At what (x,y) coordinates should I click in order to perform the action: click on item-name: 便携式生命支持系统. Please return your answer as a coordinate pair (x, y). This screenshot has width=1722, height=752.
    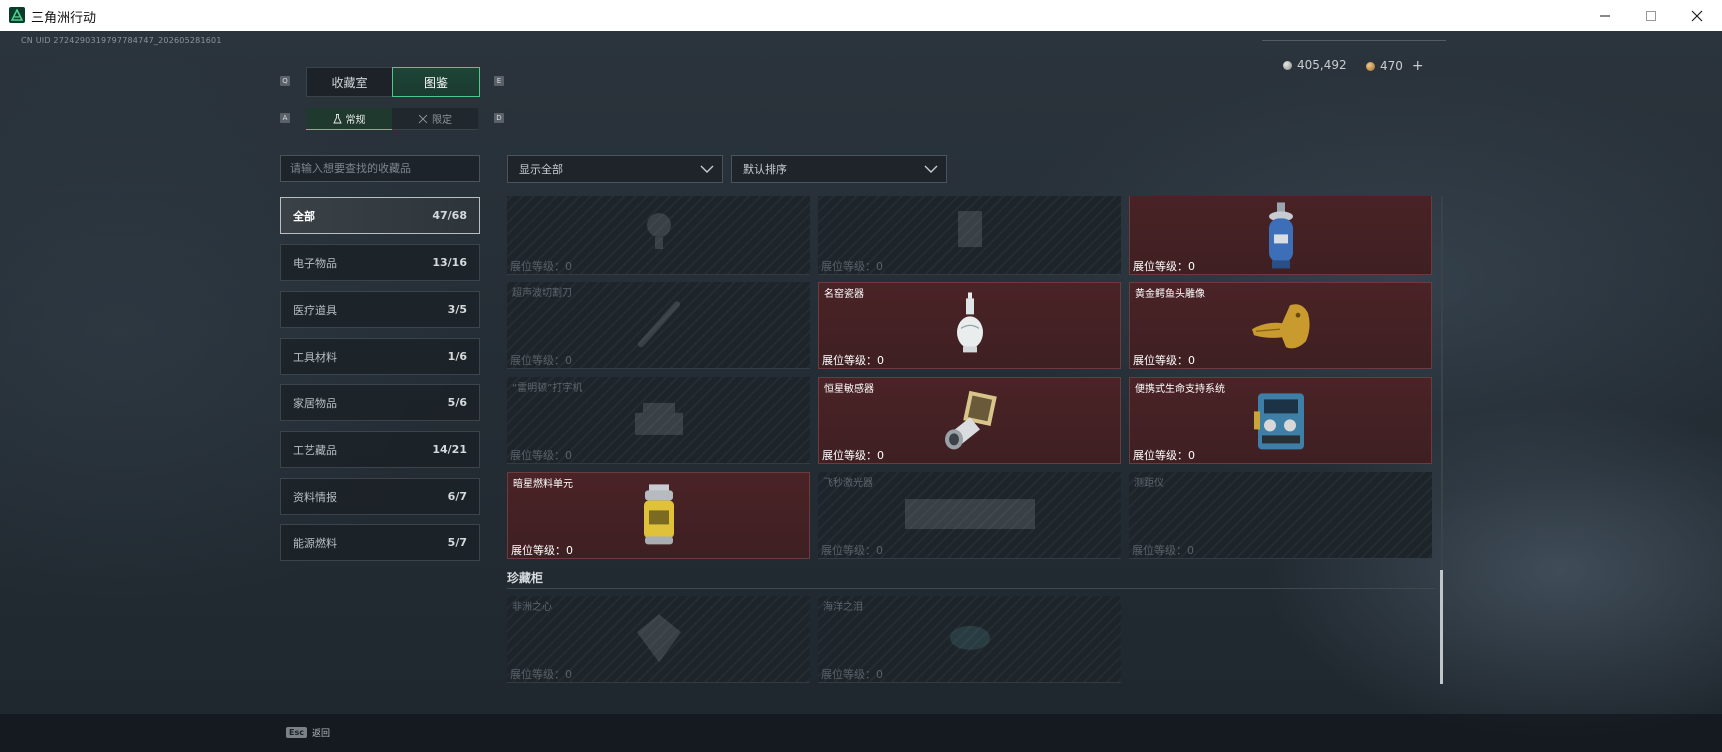
    Looking at the image, I should click on (1180, 389).